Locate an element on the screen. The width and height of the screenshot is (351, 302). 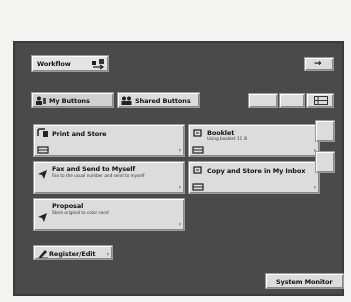
people-icon is located at coordinates (126, 100).